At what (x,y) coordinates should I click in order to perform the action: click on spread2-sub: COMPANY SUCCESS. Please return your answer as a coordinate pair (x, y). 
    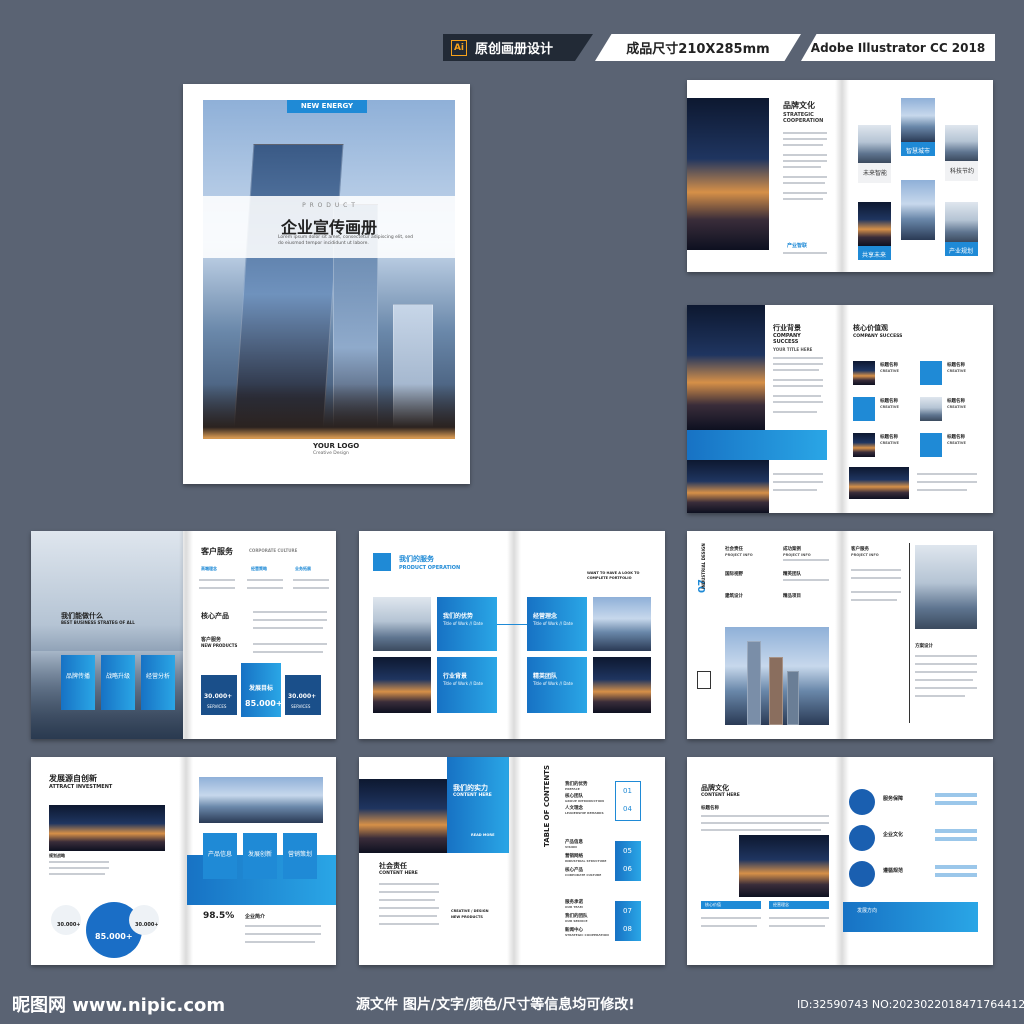
    Looking at the image, I should click on (787, 339).